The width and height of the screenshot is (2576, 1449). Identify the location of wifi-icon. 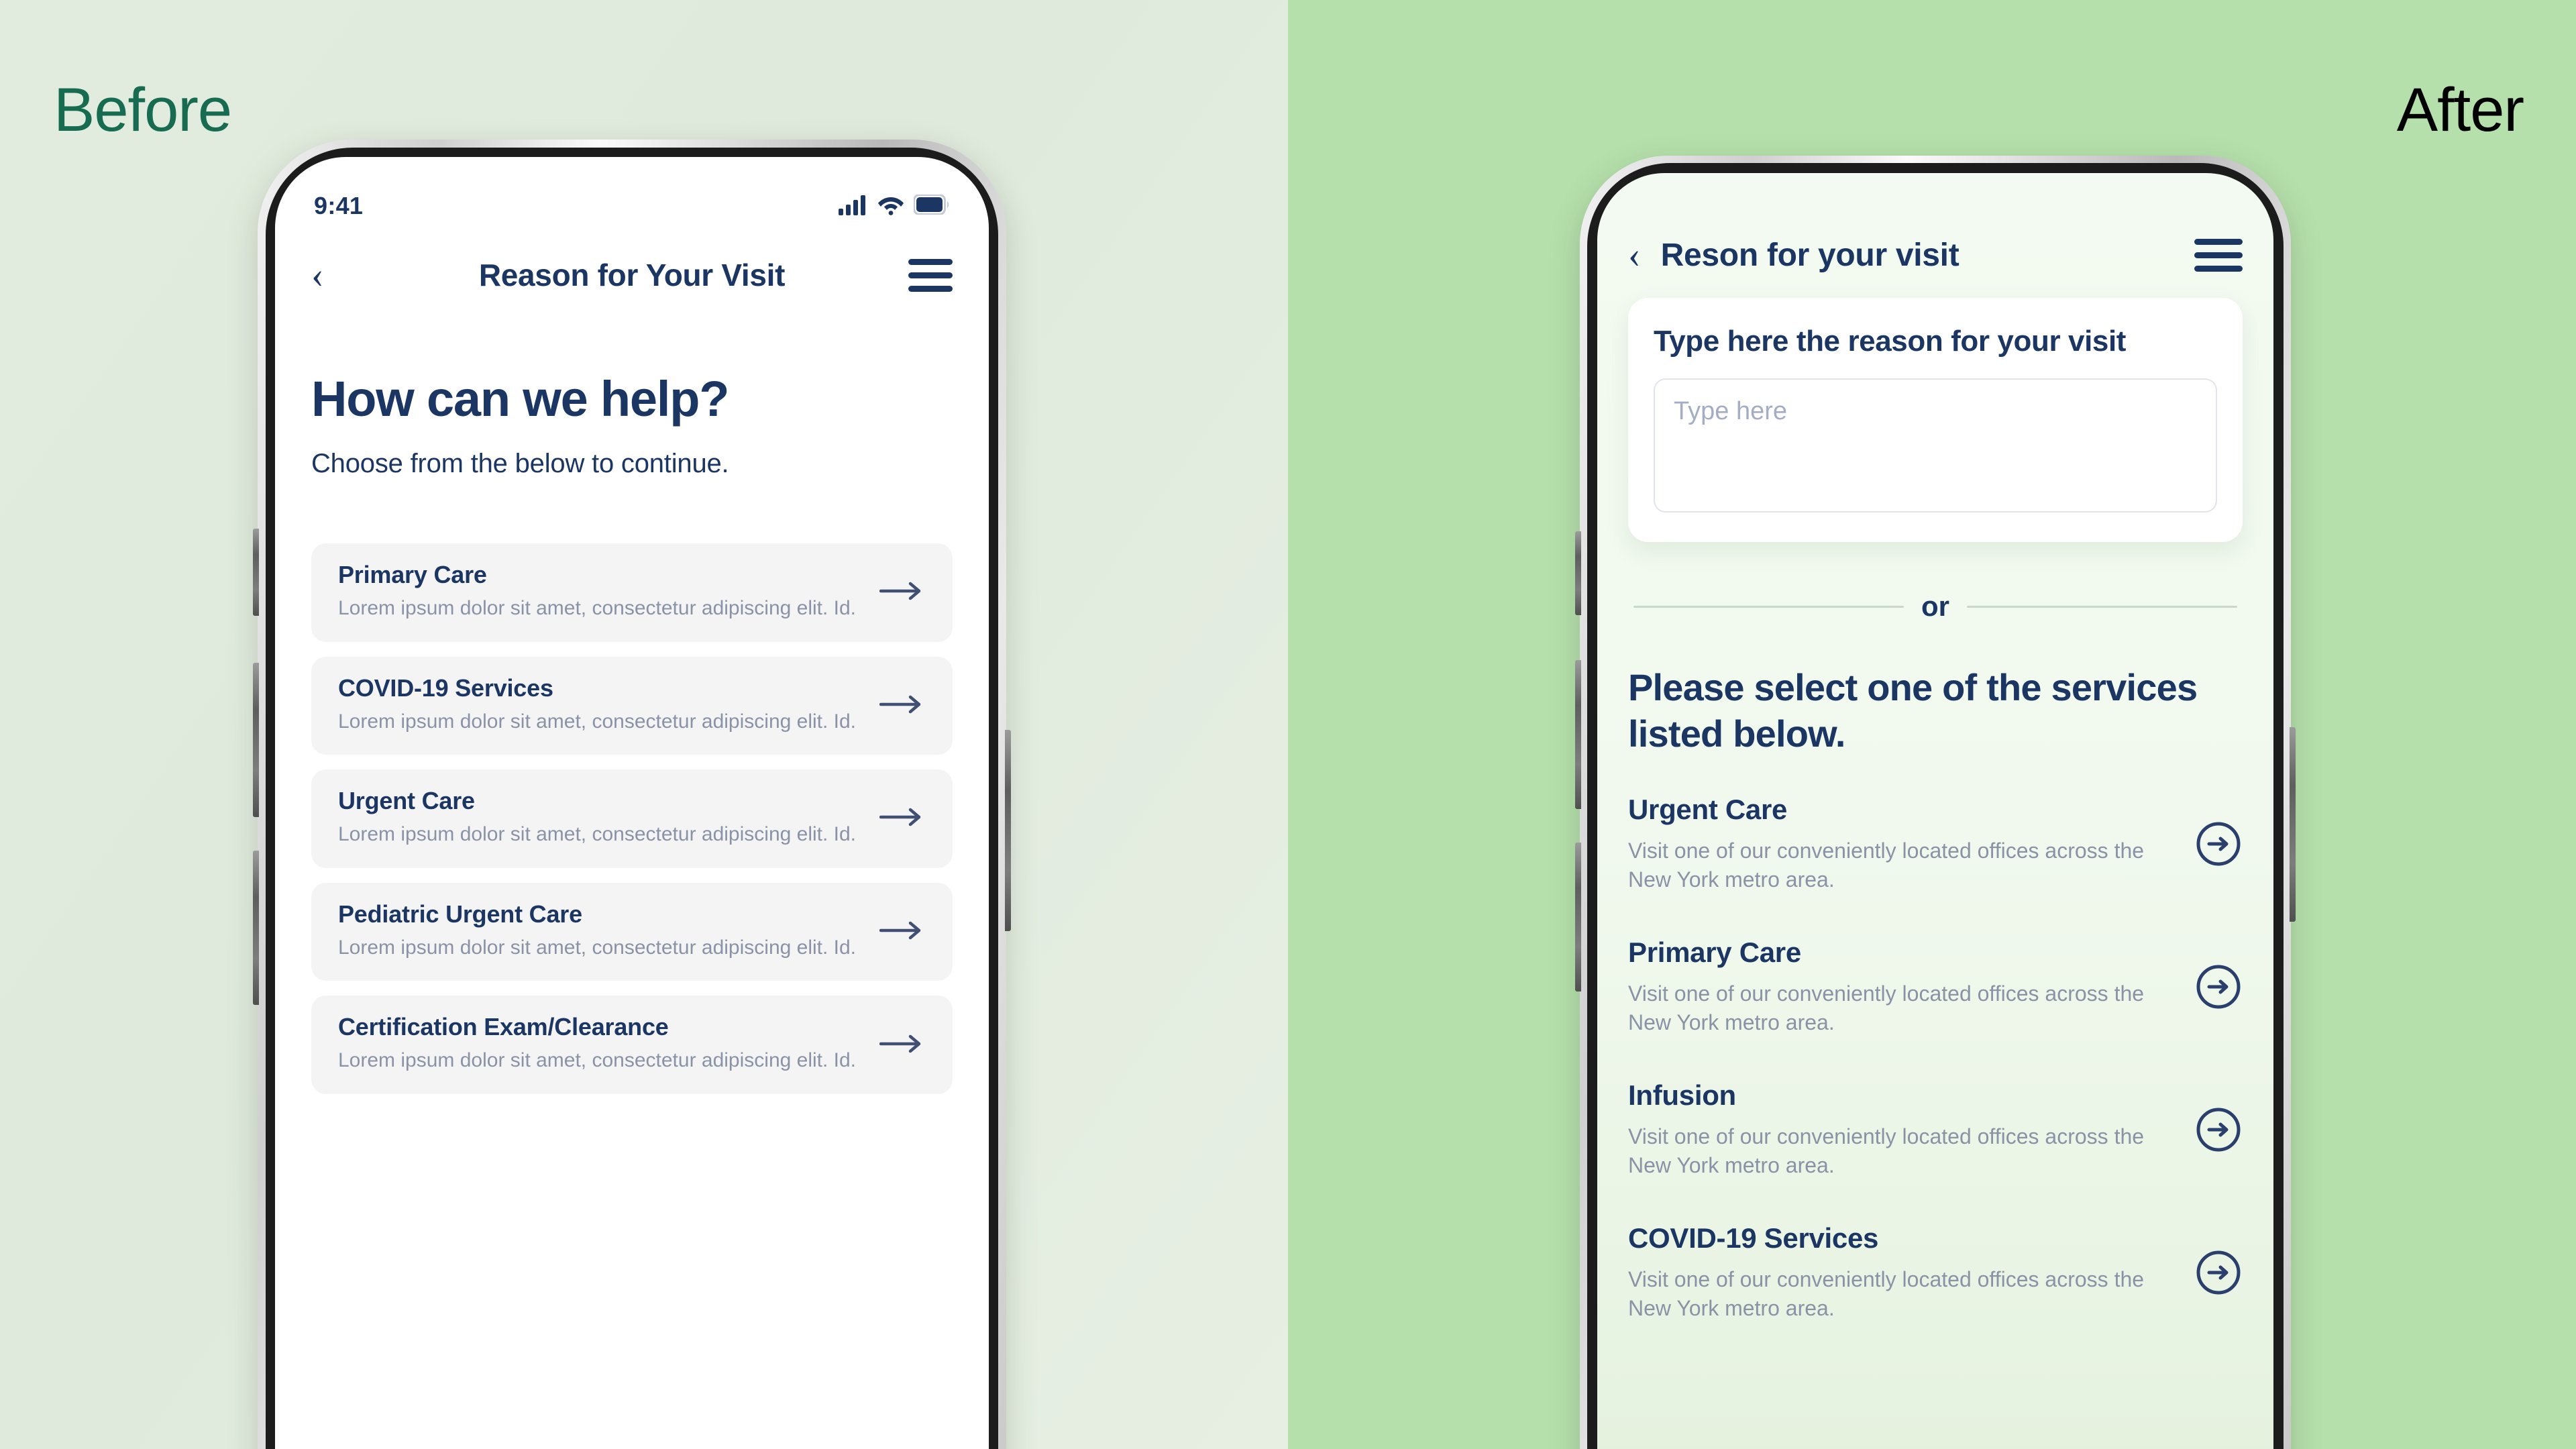
(890, 206).